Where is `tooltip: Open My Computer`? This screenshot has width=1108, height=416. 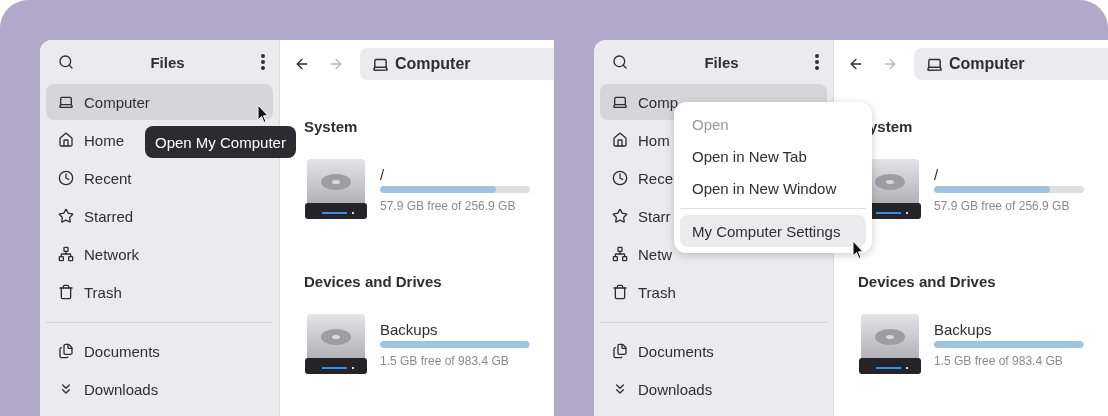 tooltip: Open My Computer is located at coordinates (220, 142).